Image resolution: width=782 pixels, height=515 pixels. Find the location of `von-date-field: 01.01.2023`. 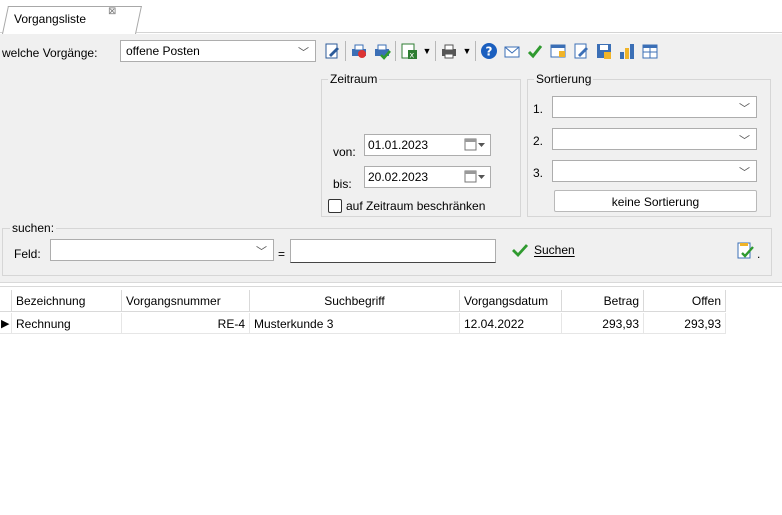

von-date-field: 01.01.2023 is located at coordinates (427, 145).